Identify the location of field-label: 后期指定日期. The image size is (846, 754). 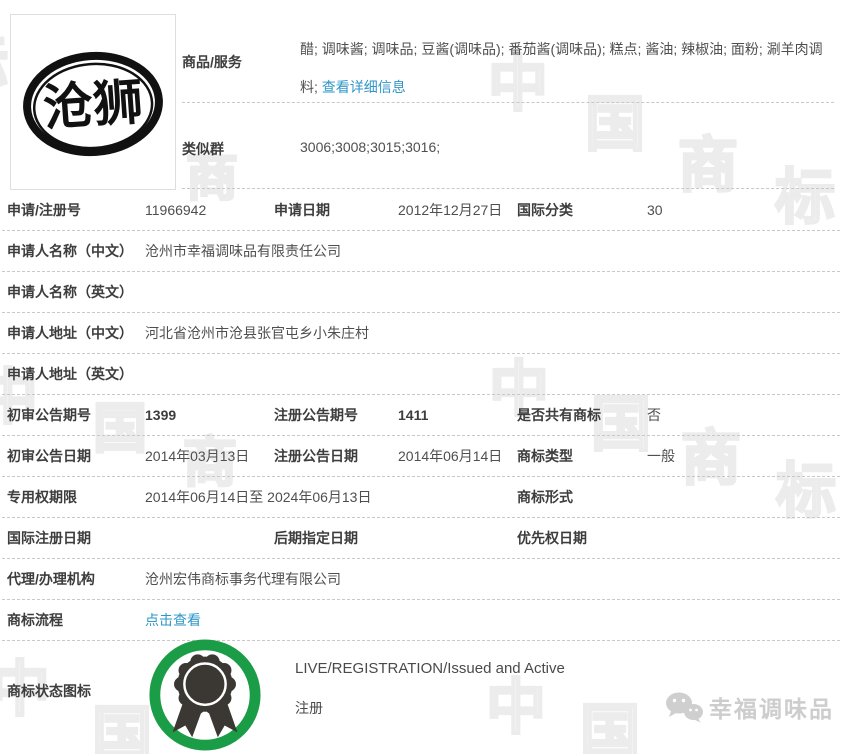
(316, 538).